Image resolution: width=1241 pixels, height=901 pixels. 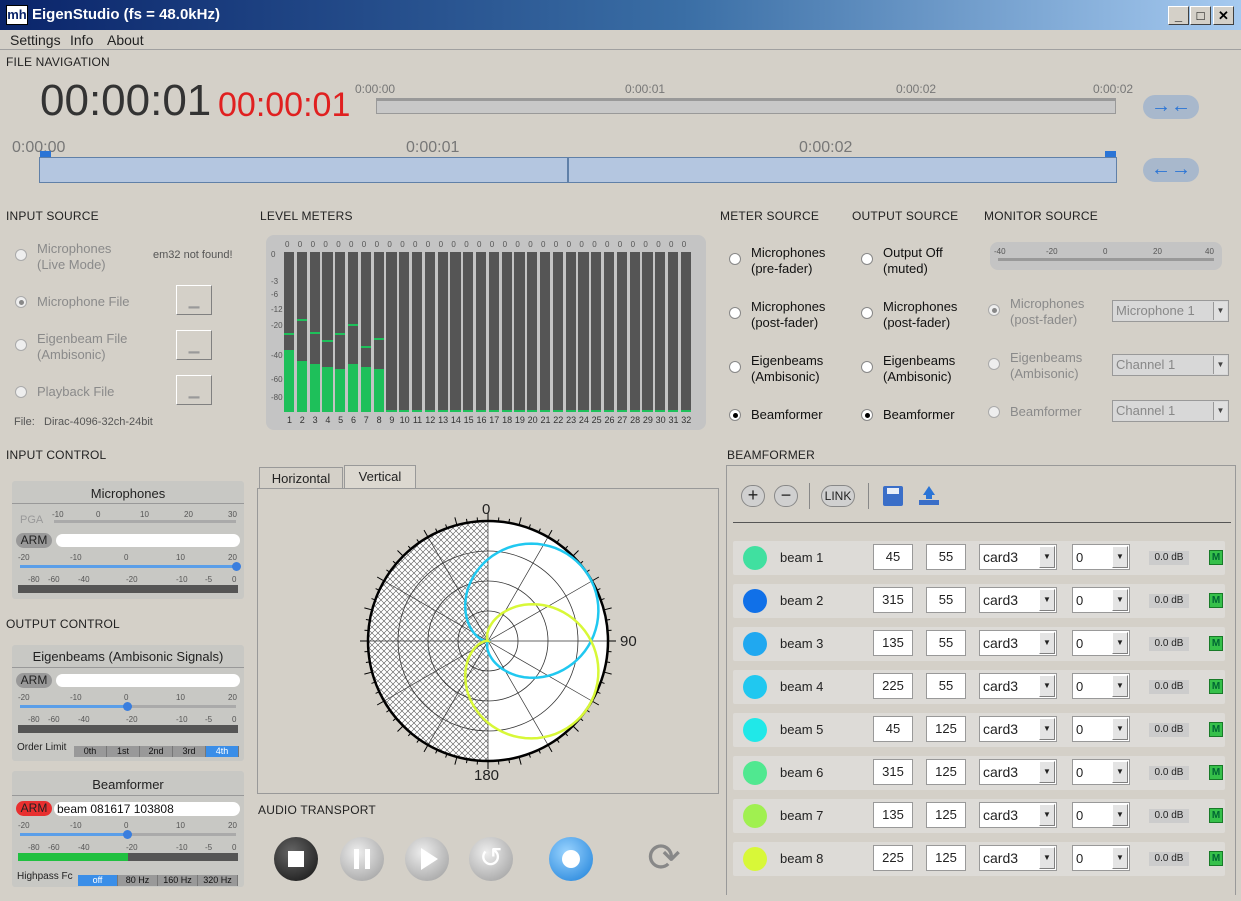 I want to click on beam-row: beam 5 45 125 card3 ▼ 0 ▼ 0.0 dB M, so click(x=979, y=730).